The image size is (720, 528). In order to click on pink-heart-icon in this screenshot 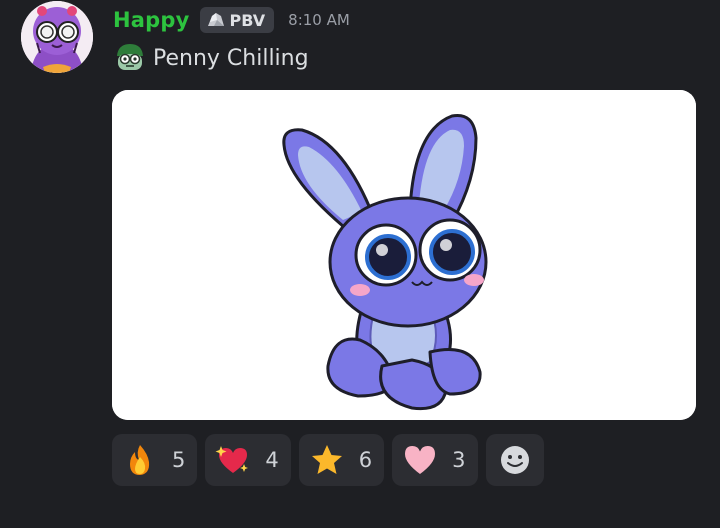, I will do `click(420, 460)`.